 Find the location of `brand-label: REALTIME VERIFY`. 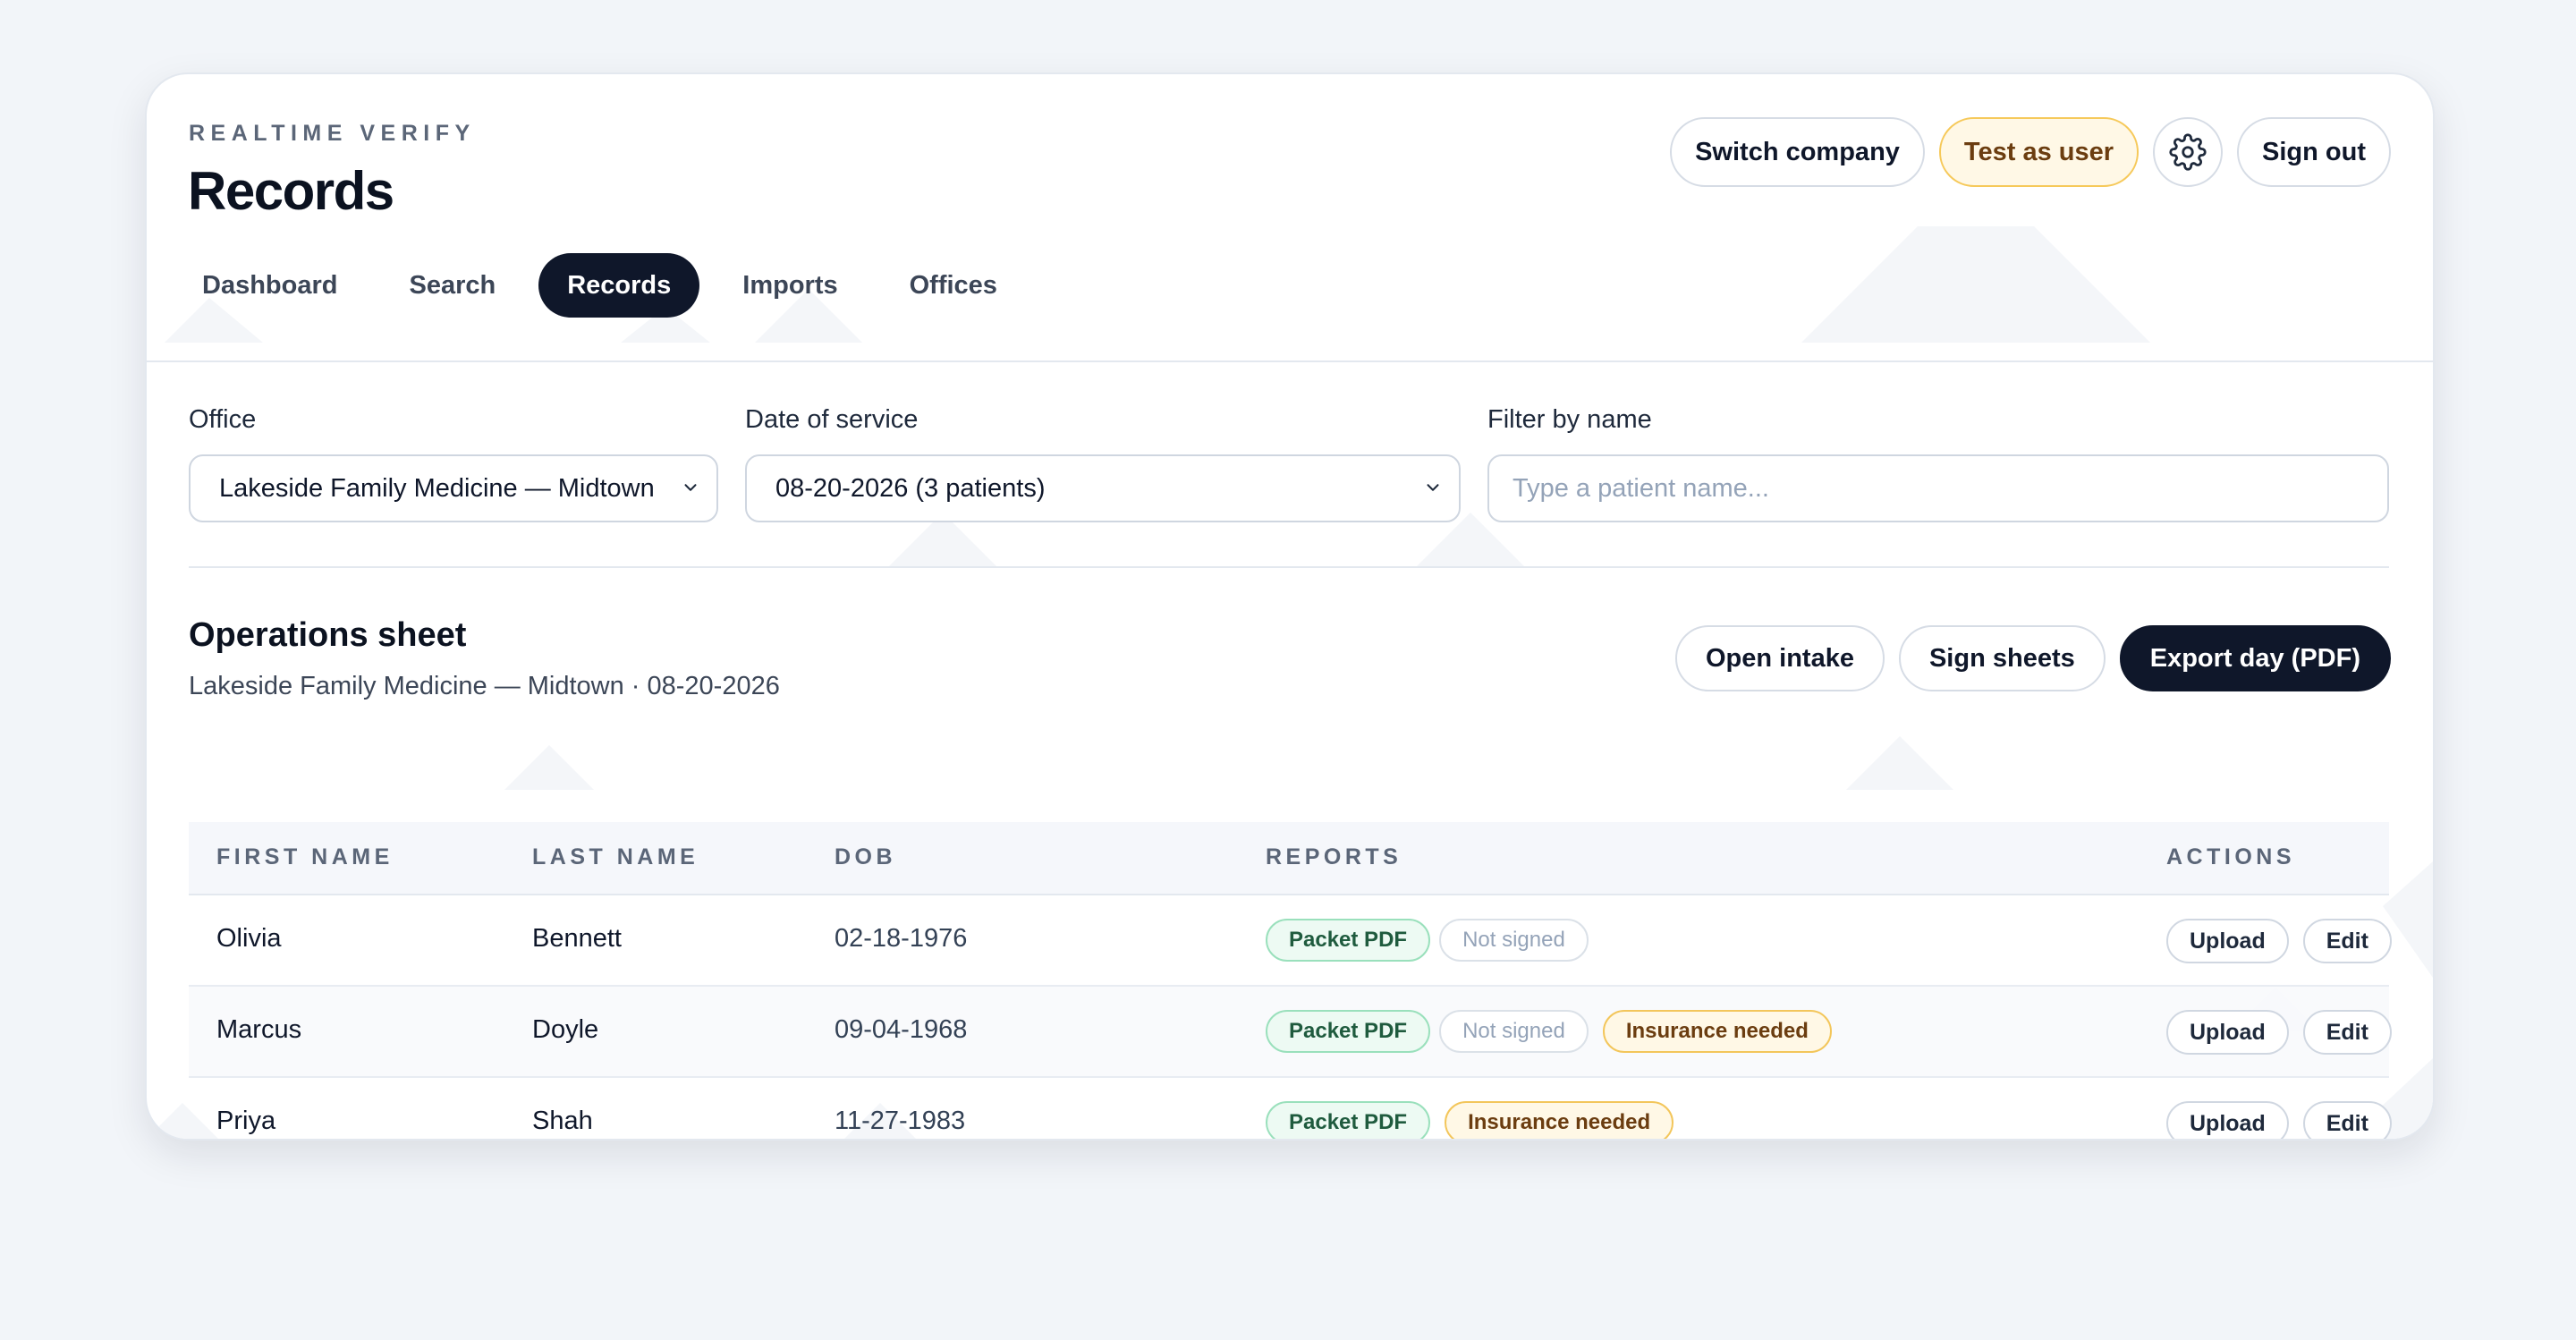

brand-label: REALTIME VERIFY is located at coordinates (332, 133).